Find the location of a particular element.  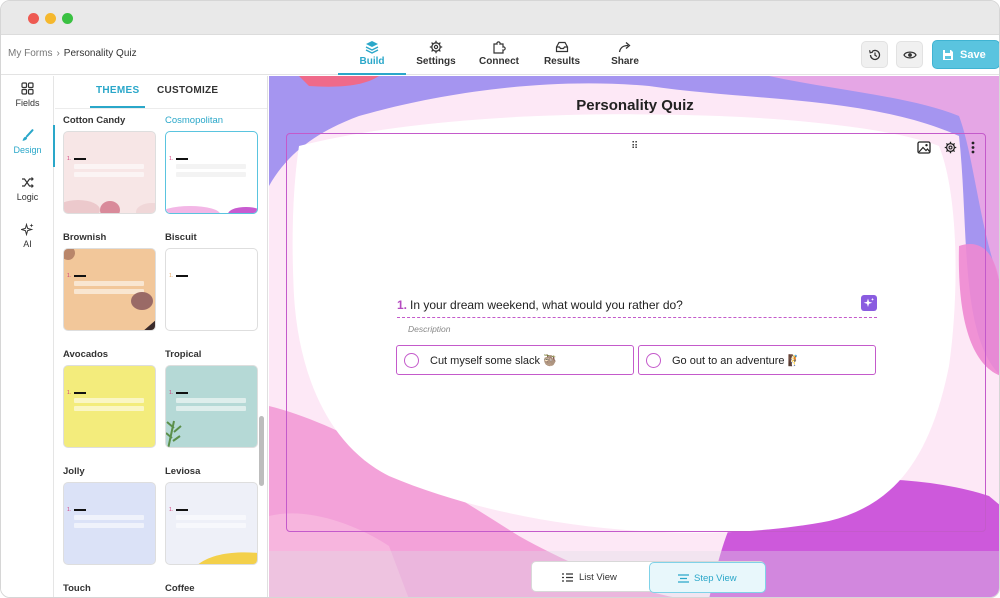

theme-card-jolly: Jolly 1. is located at coordinates (110, 515).